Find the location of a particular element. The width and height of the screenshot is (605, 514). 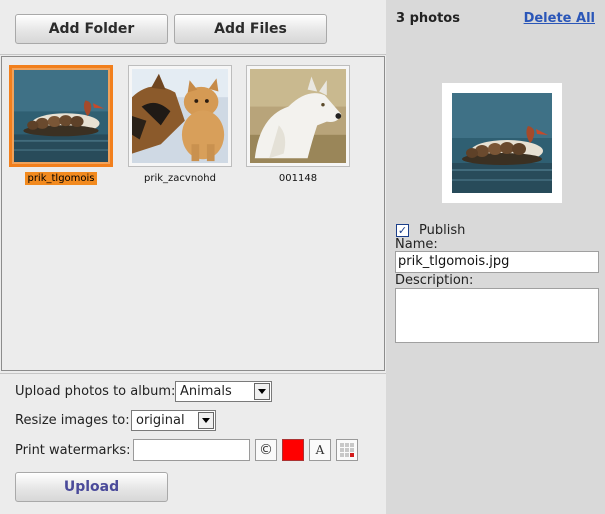

resize-selected-value: original is located at coordinates (160, 420).